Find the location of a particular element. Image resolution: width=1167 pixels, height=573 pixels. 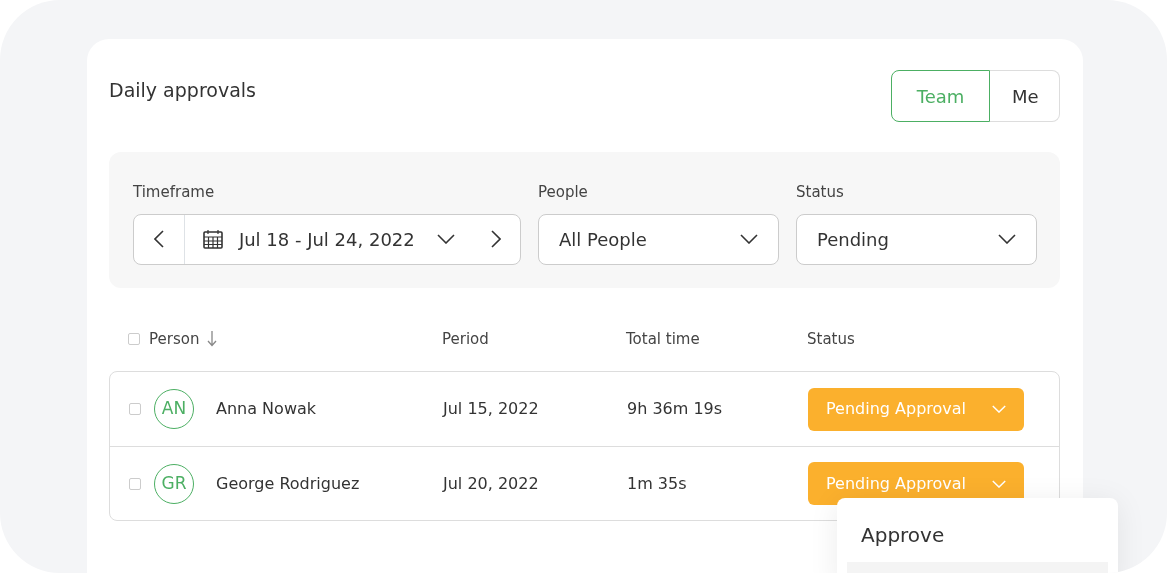

filter-label: Timeframe is located at coordinates (174, 192).